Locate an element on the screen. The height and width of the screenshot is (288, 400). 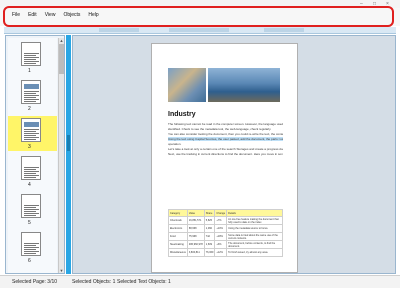
thumbnail-scrollbar: ▲ ▼ is located at coordinates (61, 155).